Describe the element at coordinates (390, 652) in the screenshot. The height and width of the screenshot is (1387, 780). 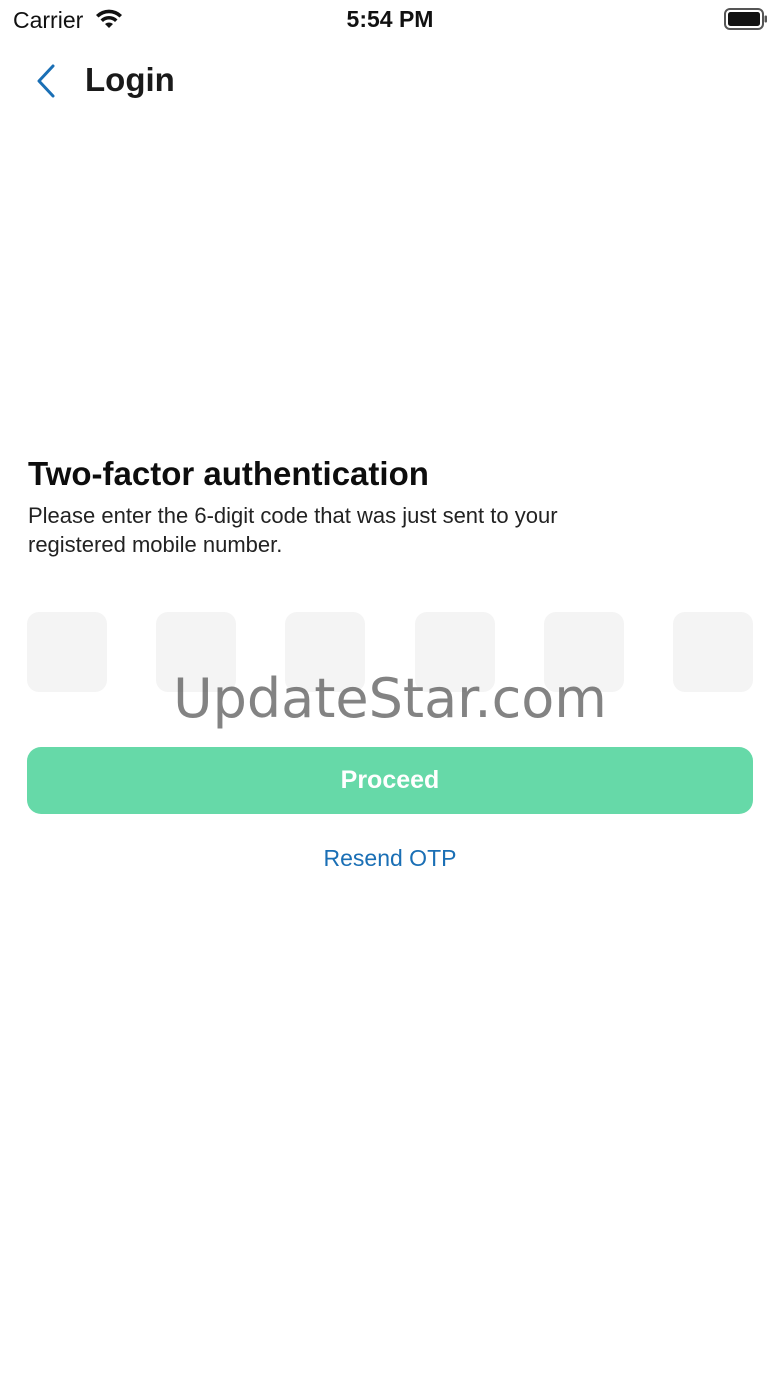
I see `otp-input-row` at that location.